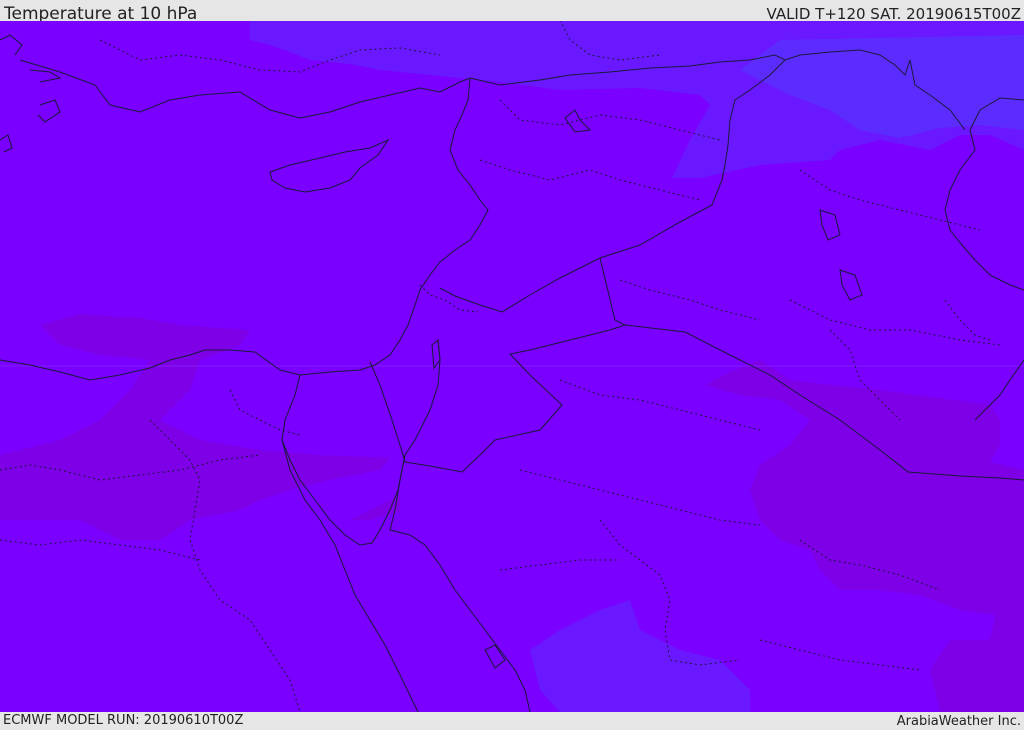  Describe the element at coordinates (958, 721) in the screenshot. I see `credit-label: ArabiaWeather Inc.` at that location.